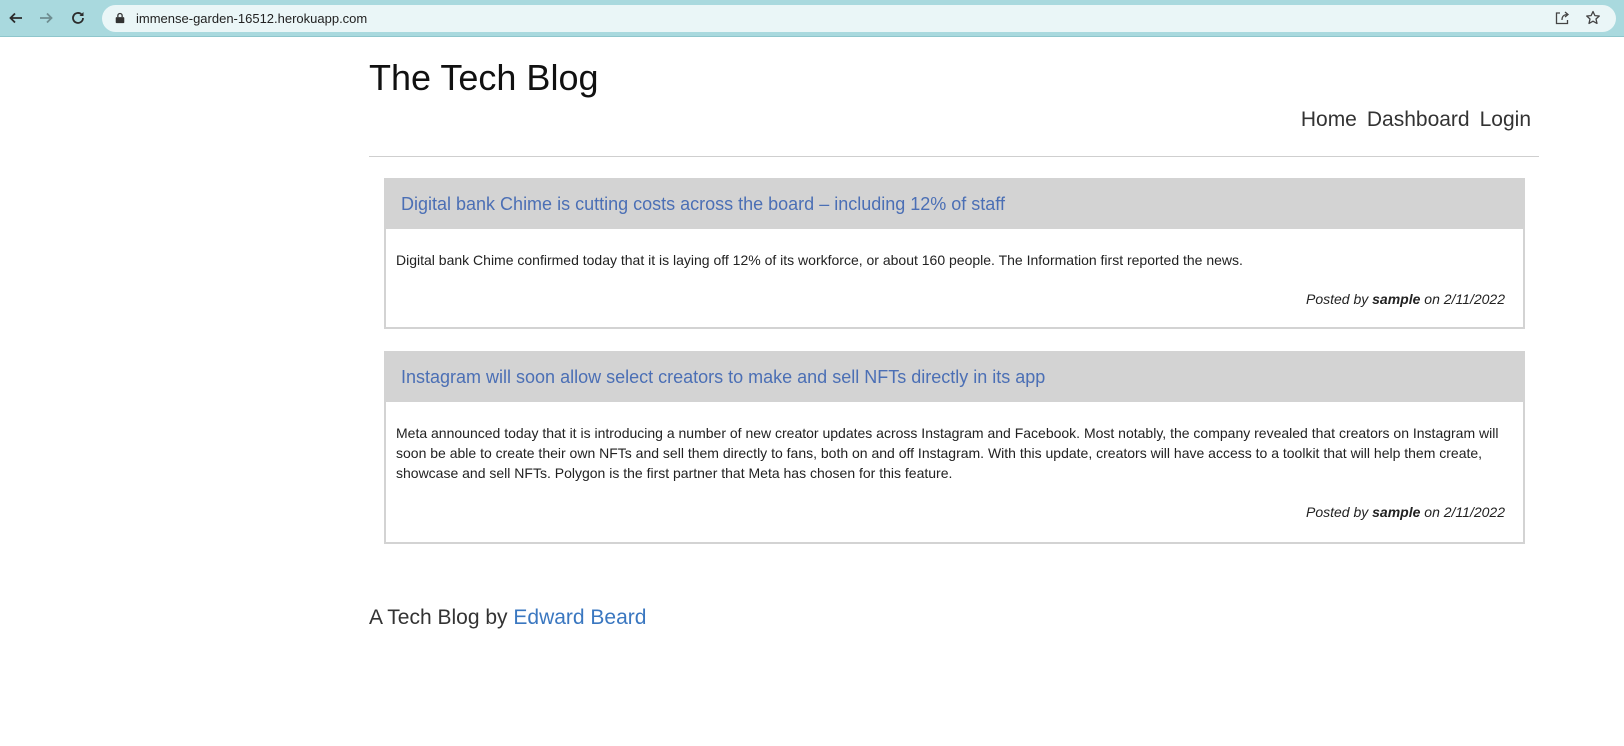 The image size is (1624, 746). What do you see at coordinates (954, 156) in the screenshot?
I see `header-divider` at bounding box center [954, 156].